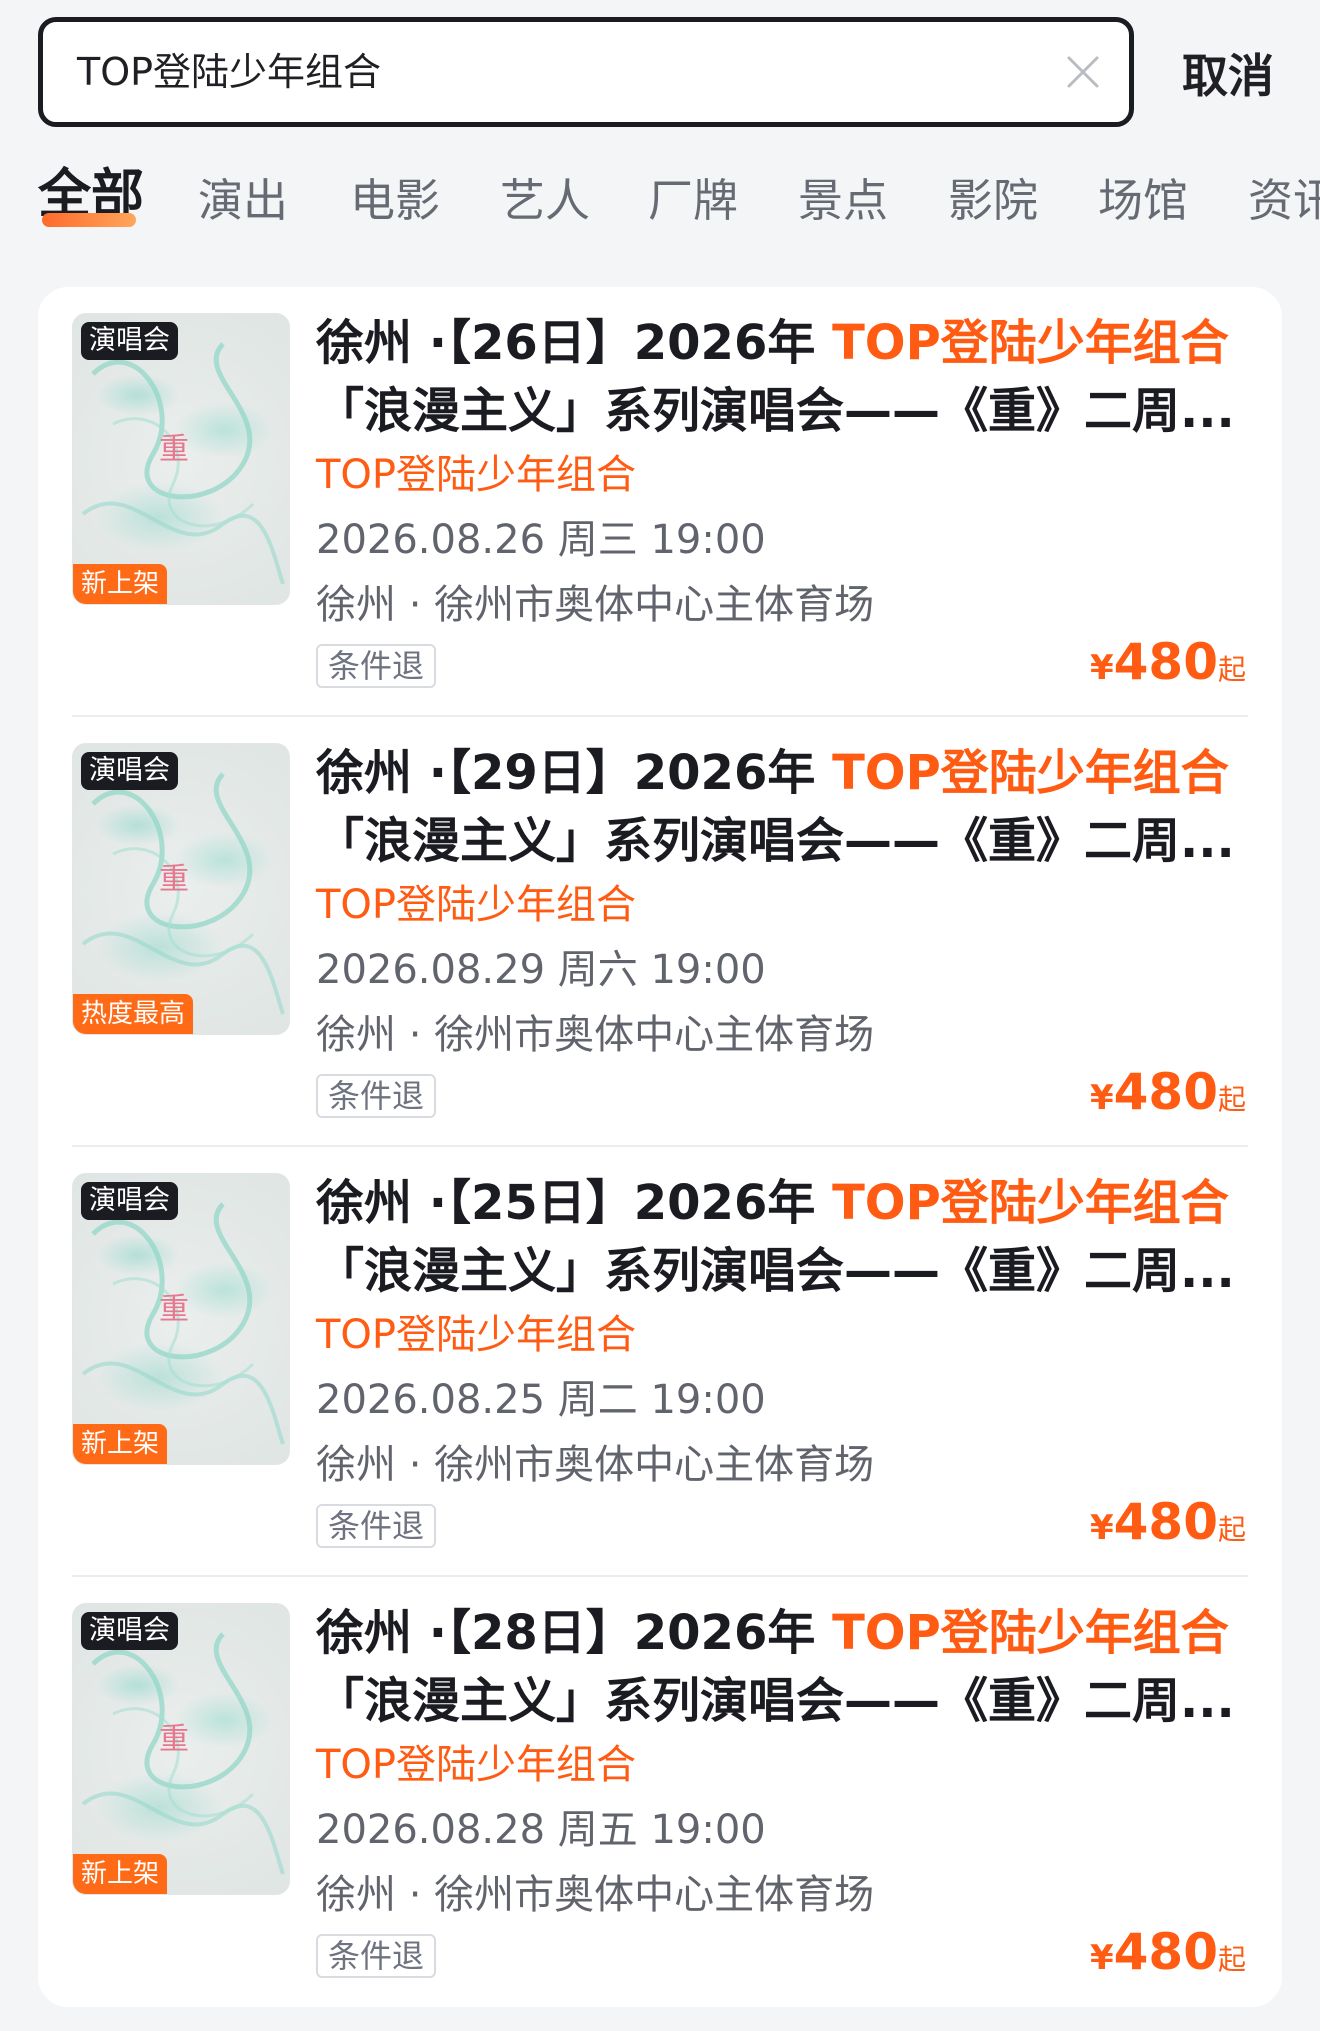  I want to click on search-query-text: TOP登陆少年组合, so click(229, 72).